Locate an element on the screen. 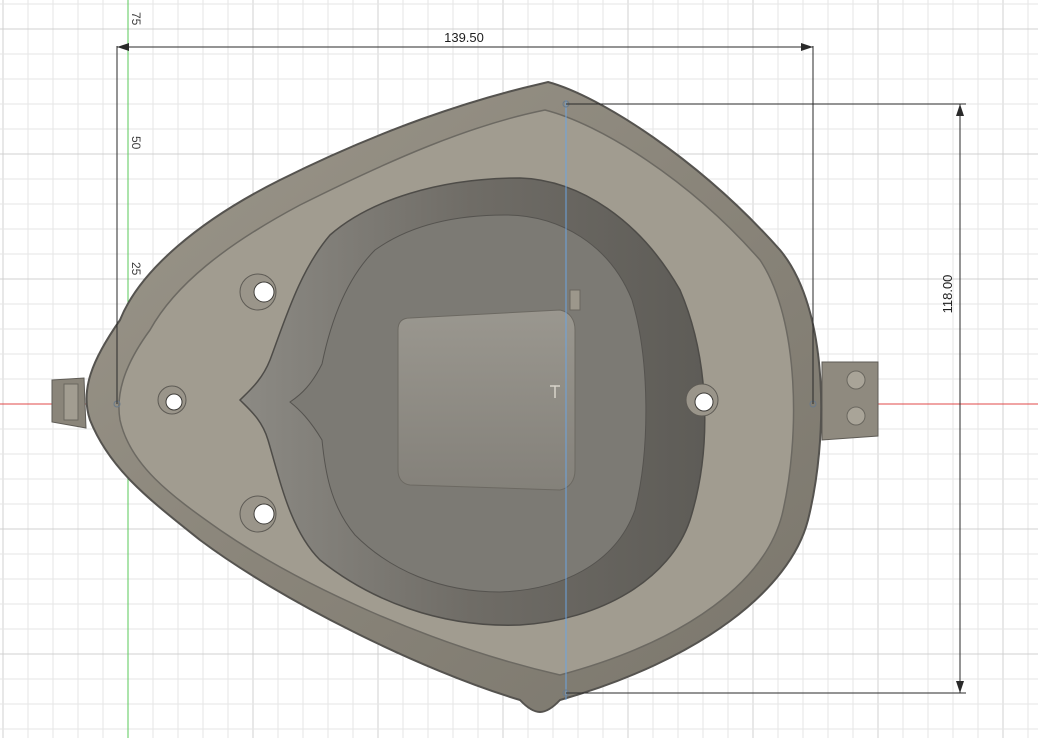 Image resolution: width=1038 pixels, height=738 pixels. dimension-height-label: 118.00 is located at coordinates (947, 294).